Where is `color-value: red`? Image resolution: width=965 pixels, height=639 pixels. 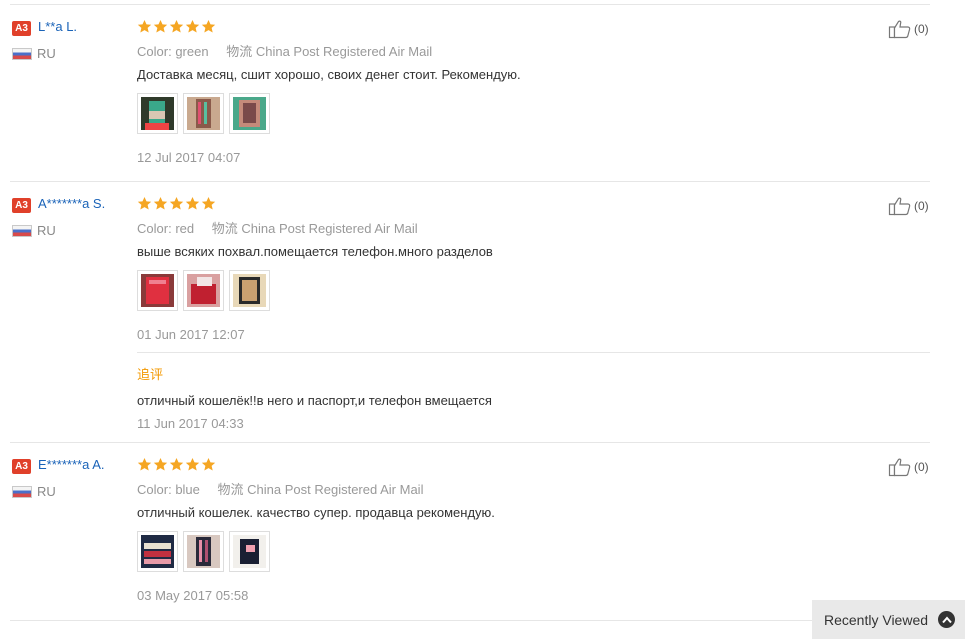
color-value: red is located at coordinates (185, 228).